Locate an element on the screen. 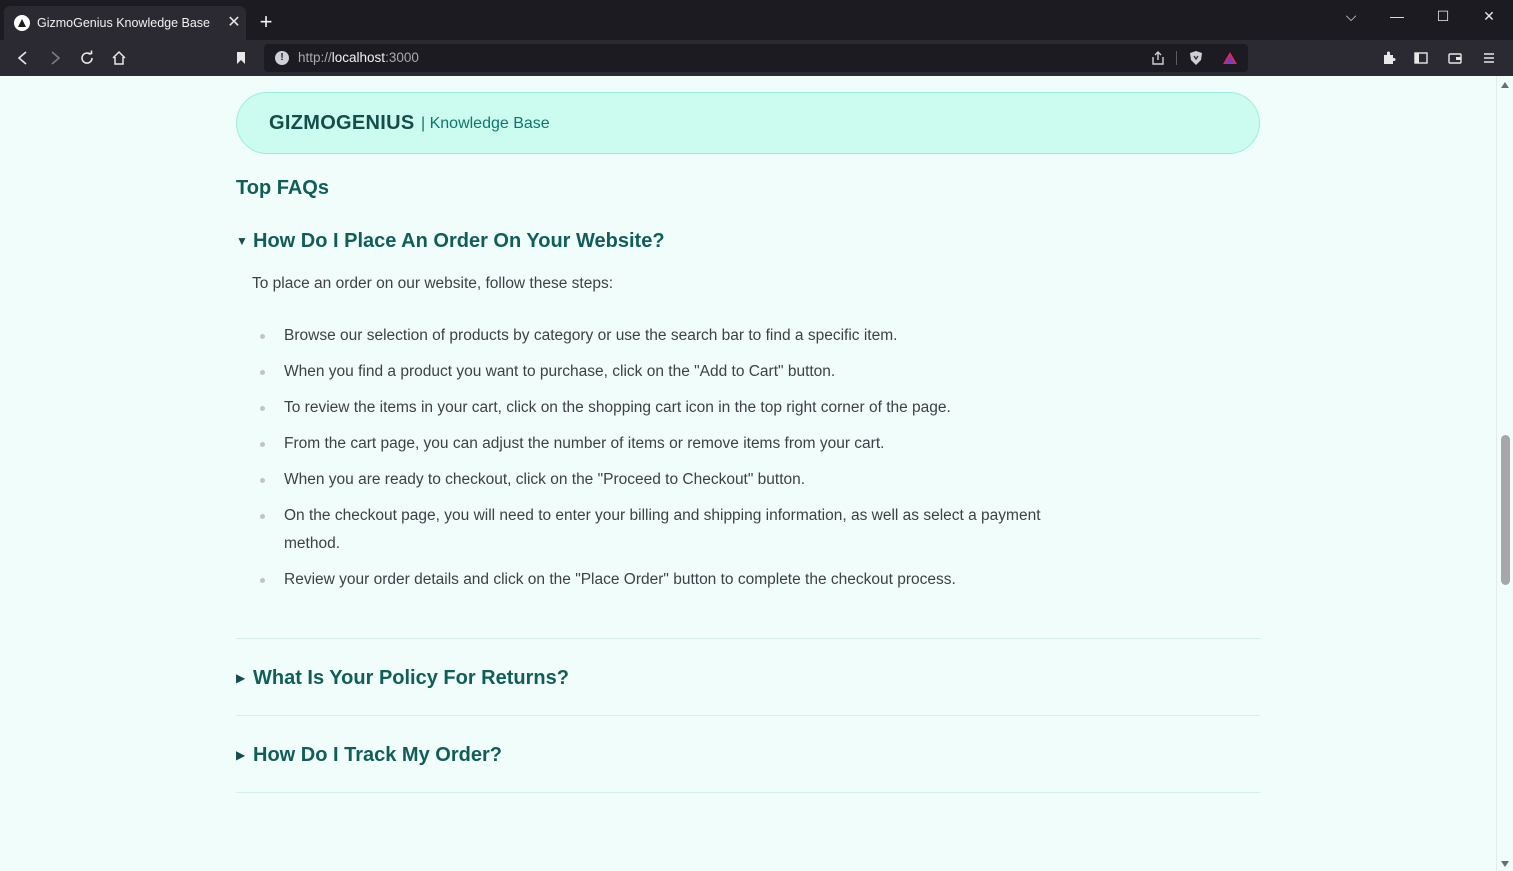 The width and height of the screenshot is (1513, 871). bookmark-icon is located at coordinates (241, 58).